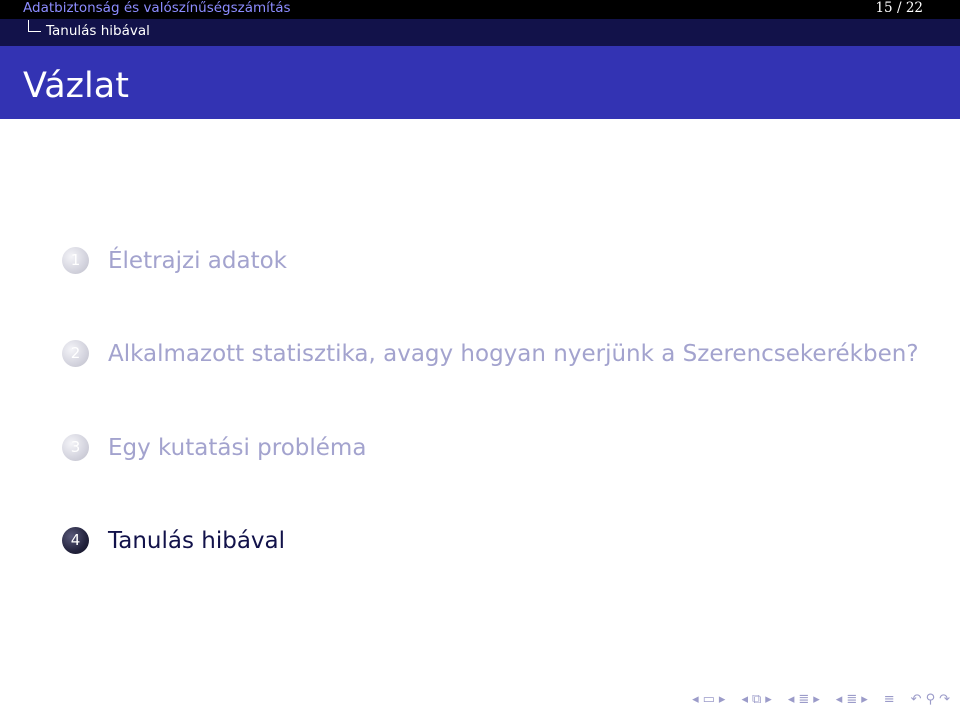  What do you see at coordinates (889, 700) in the screenshot?
I see `align-icon: ≡` at bounding box center [889, 700].